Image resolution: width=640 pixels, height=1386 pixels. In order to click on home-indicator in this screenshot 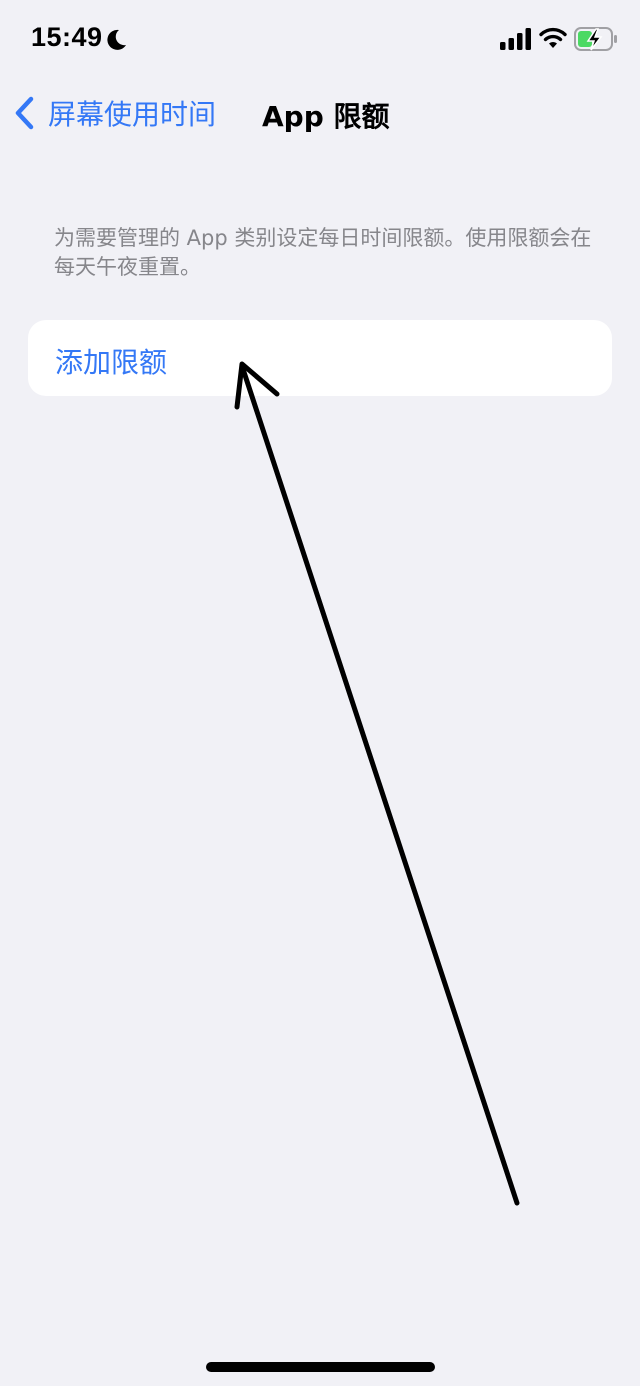, I will do `click(320, 1367)`.